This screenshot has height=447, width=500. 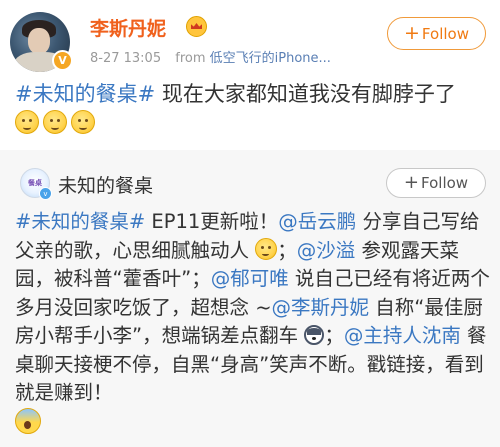 What do you see at coordinates (326, 250) in the screenshot?
I see `mention-link: @沙溢` at bounding box center [326, 250].